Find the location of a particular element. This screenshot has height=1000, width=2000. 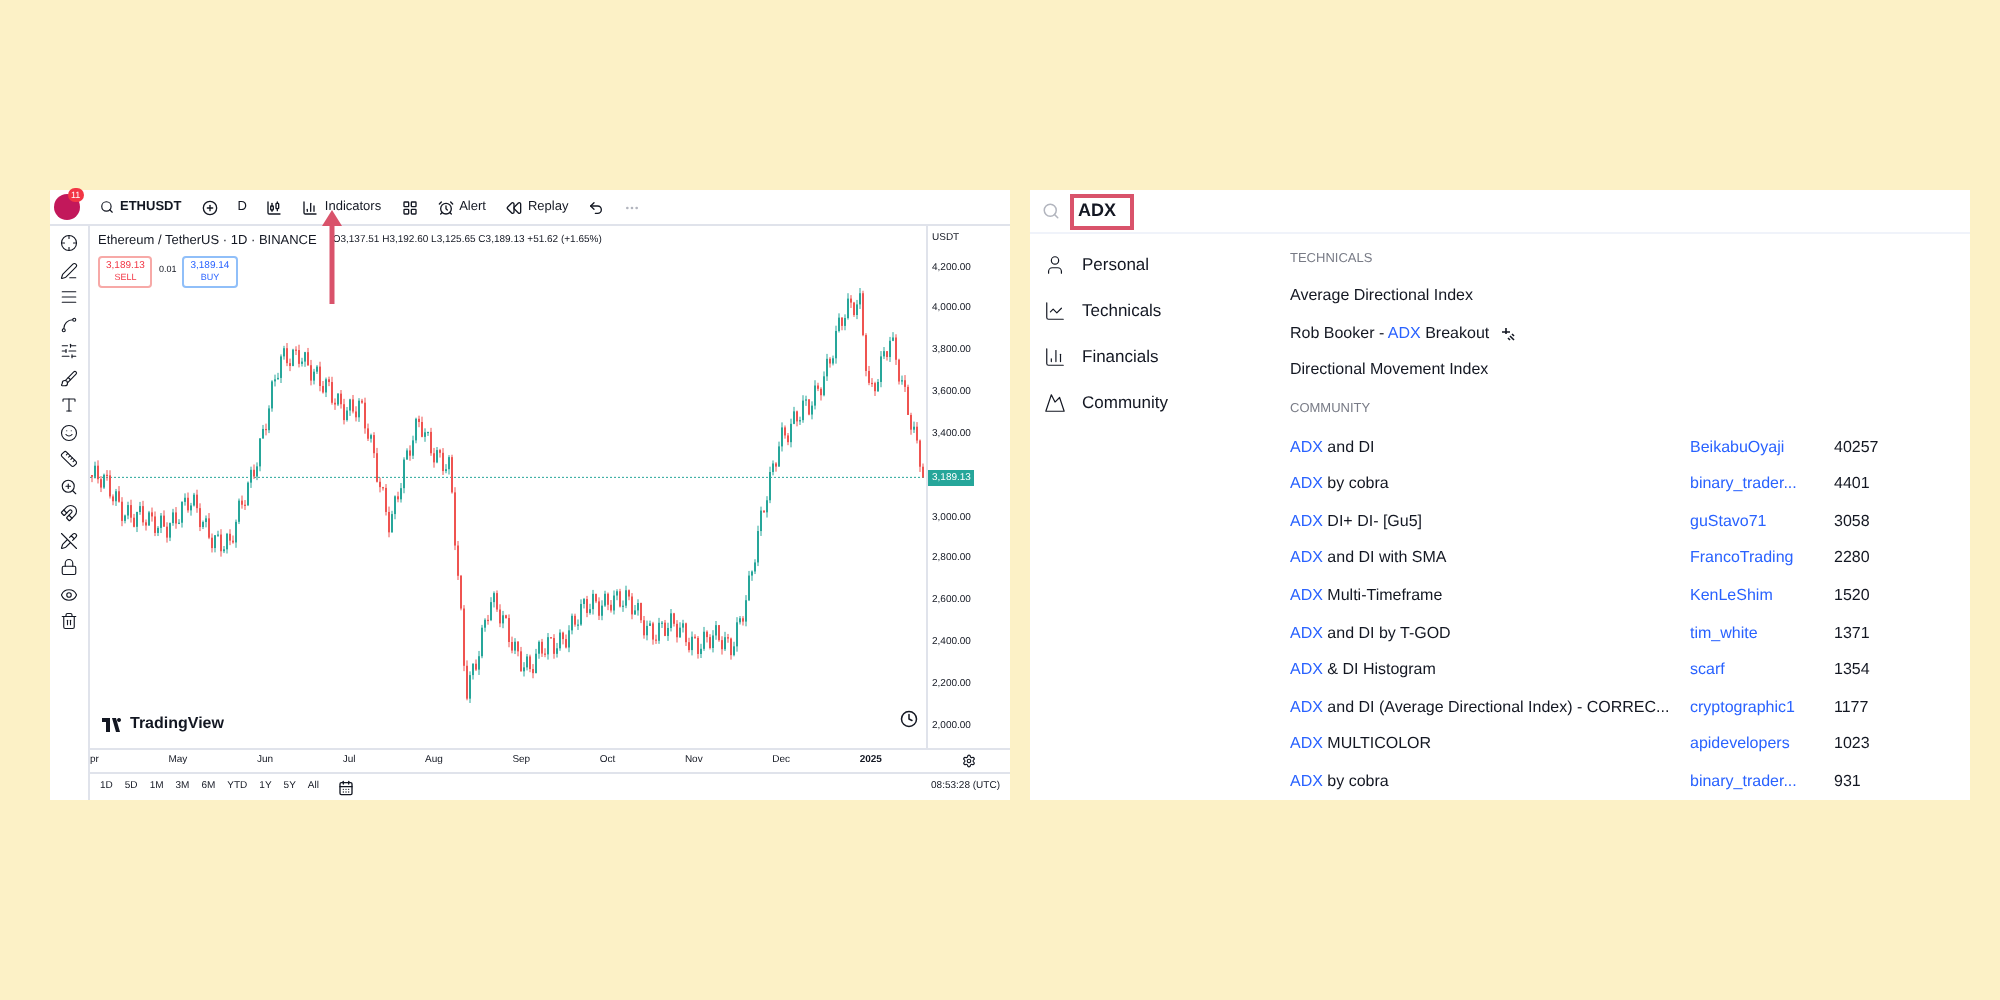

line-chart-icon is located at coordinates (1055, 310).